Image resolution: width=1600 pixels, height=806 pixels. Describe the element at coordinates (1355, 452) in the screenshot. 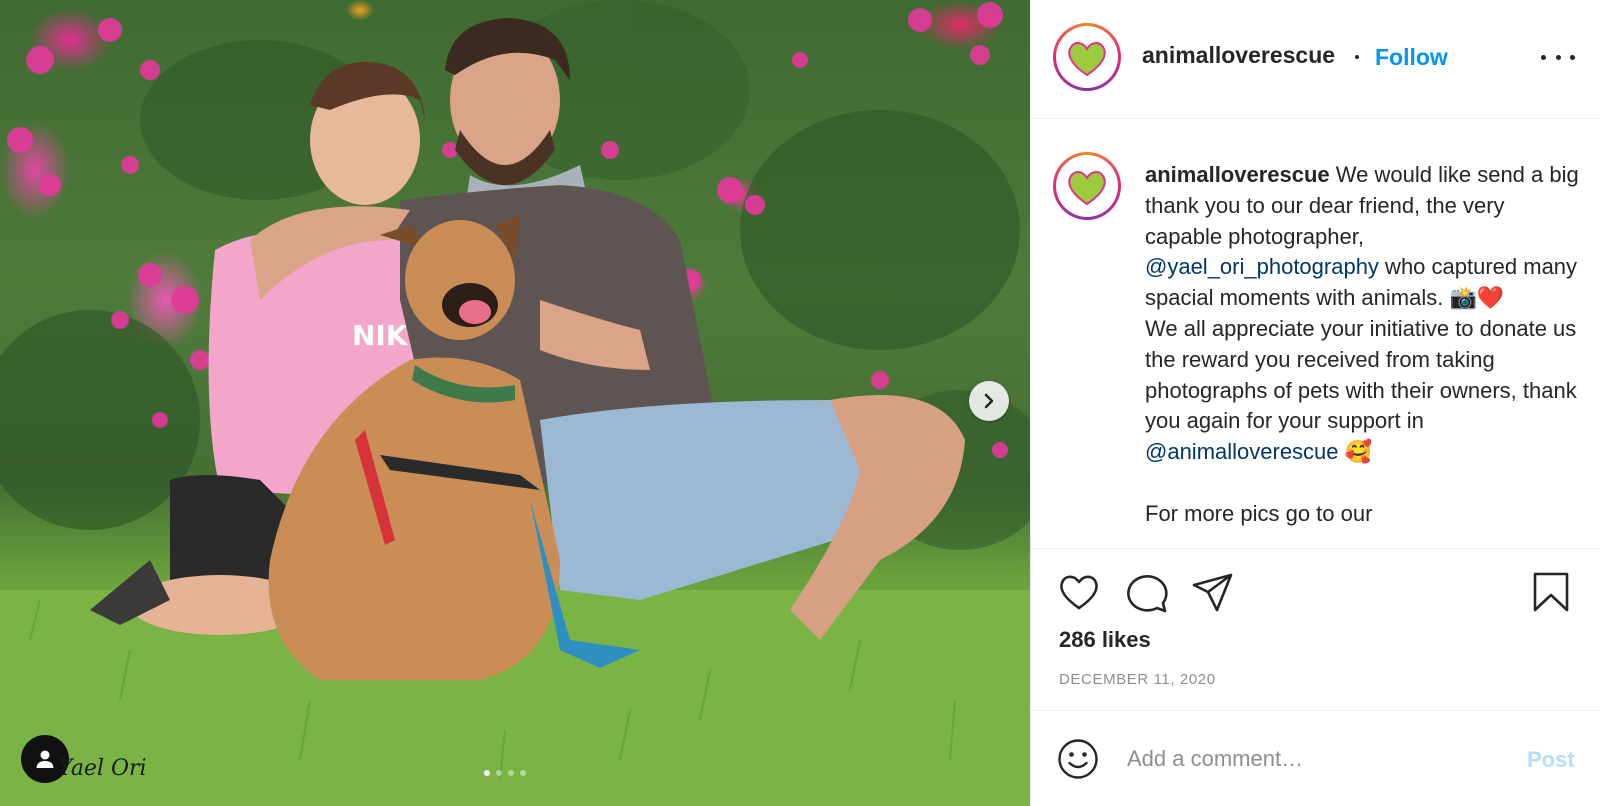

I see `caption-line: 🥰` at that location.